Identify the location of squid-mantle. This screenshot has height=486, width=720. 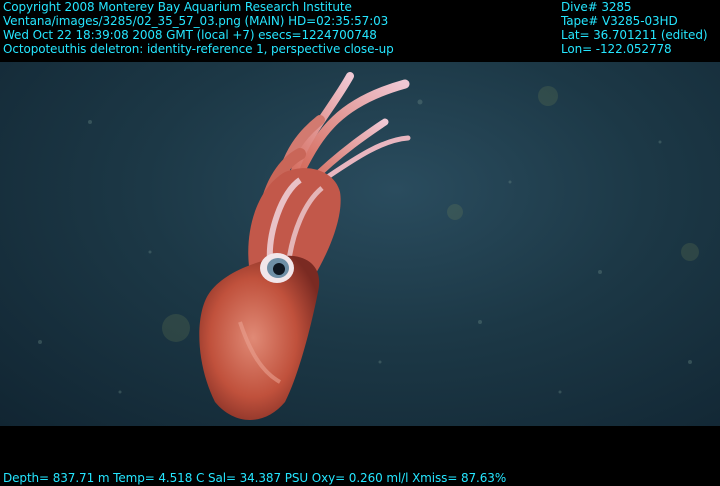
(259, 337).